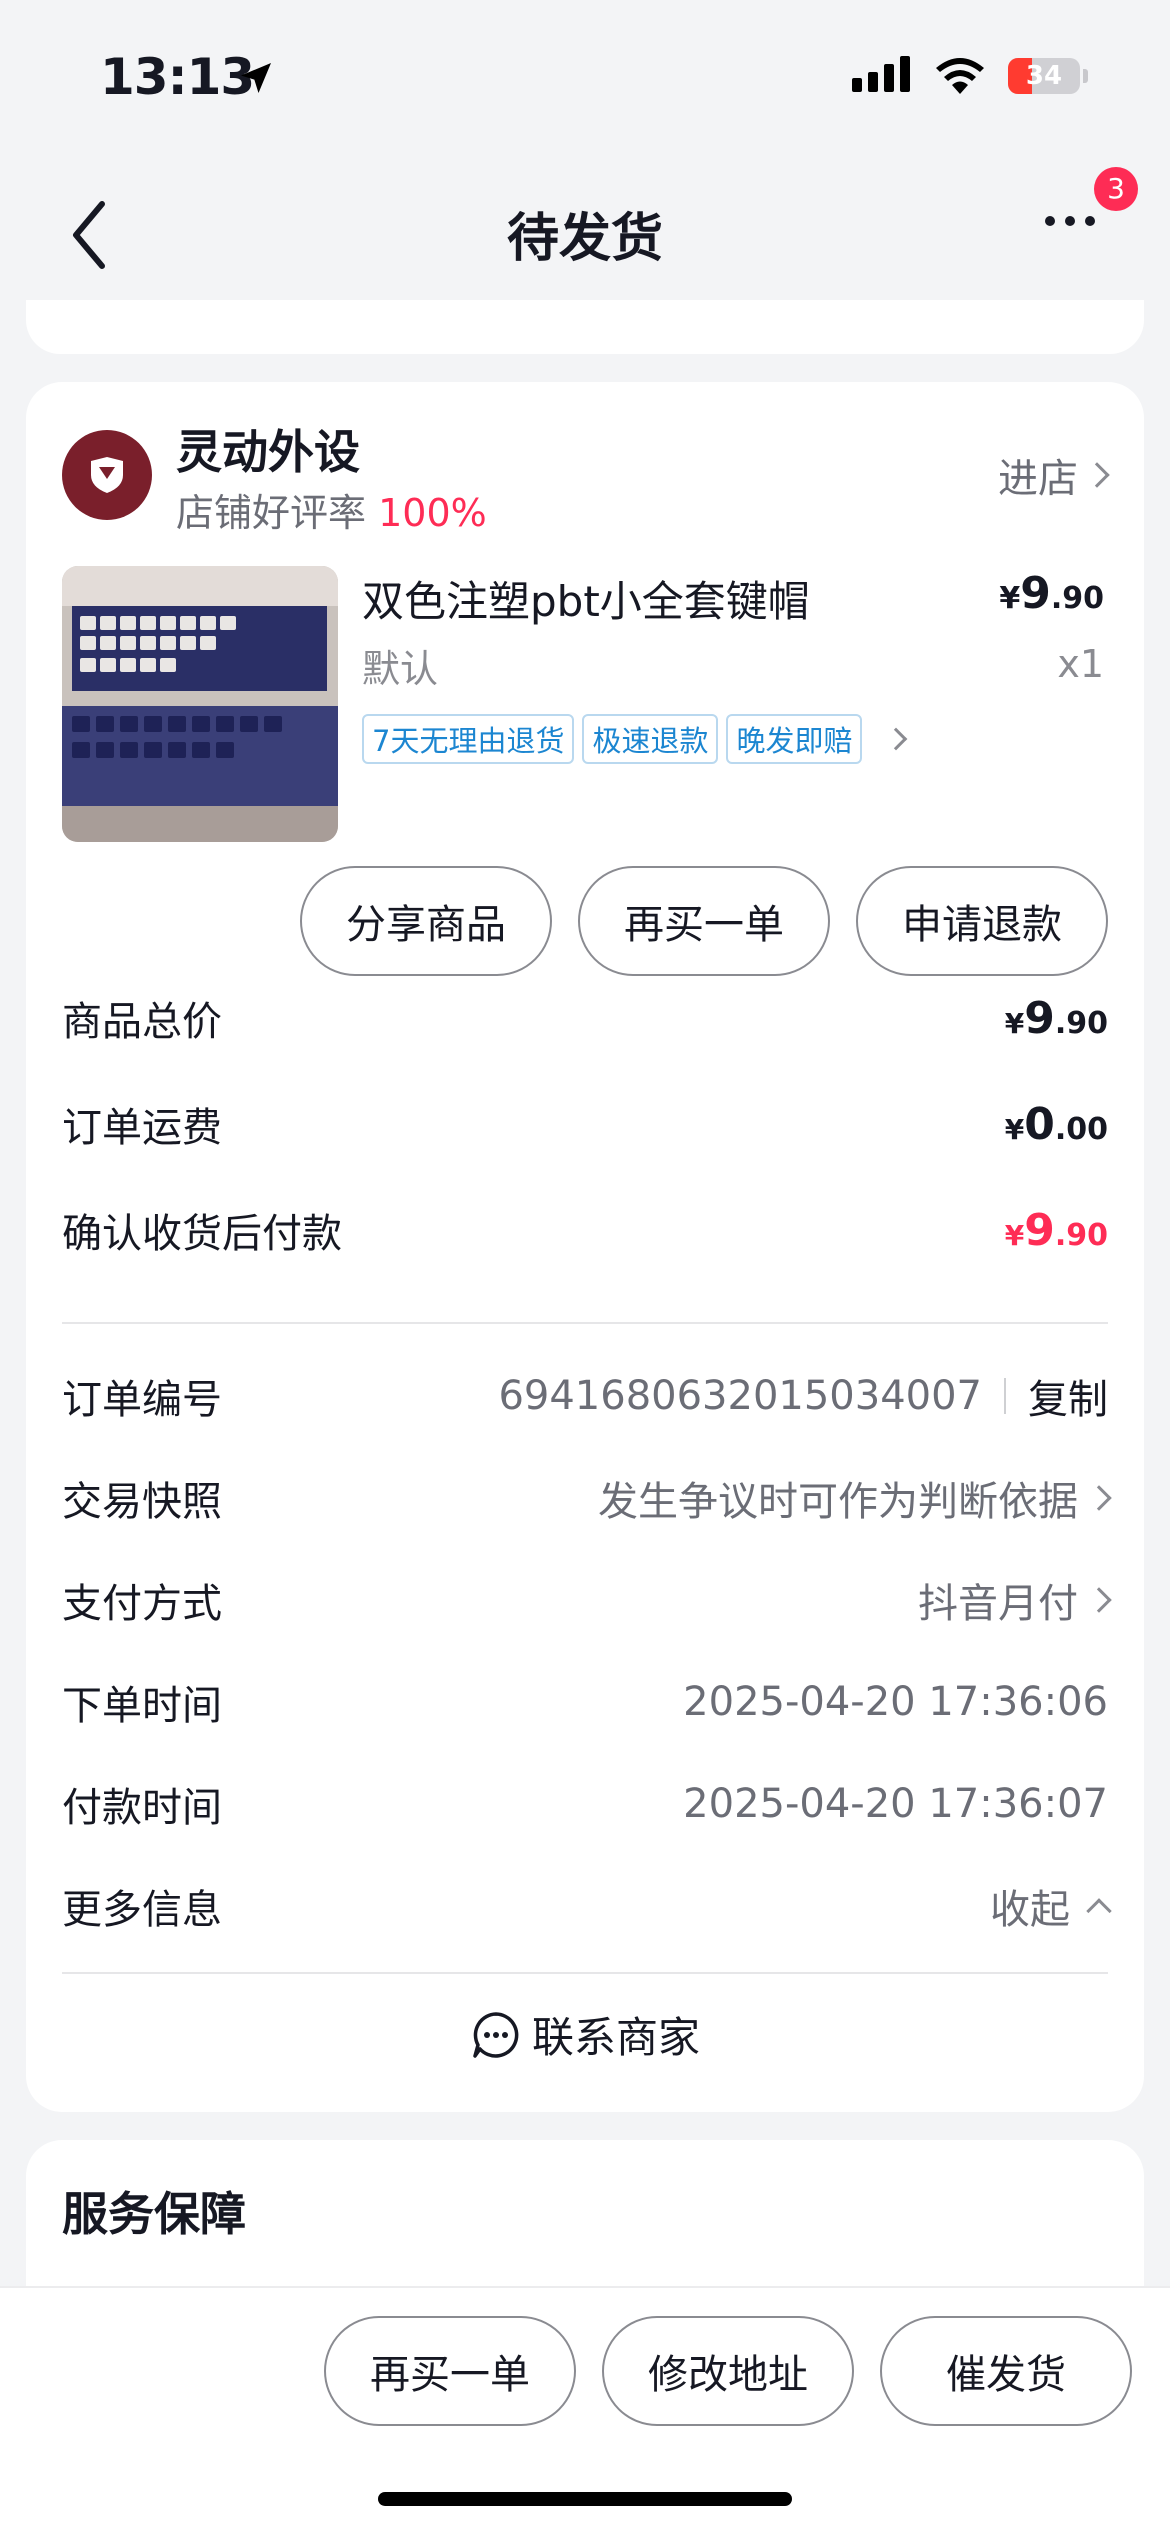 The image size is (1170, 2532). What do you see at coordinates (1080, 664) in the screenshot?
I see `product-quantity: x1` at bounding box center [1080, 664].